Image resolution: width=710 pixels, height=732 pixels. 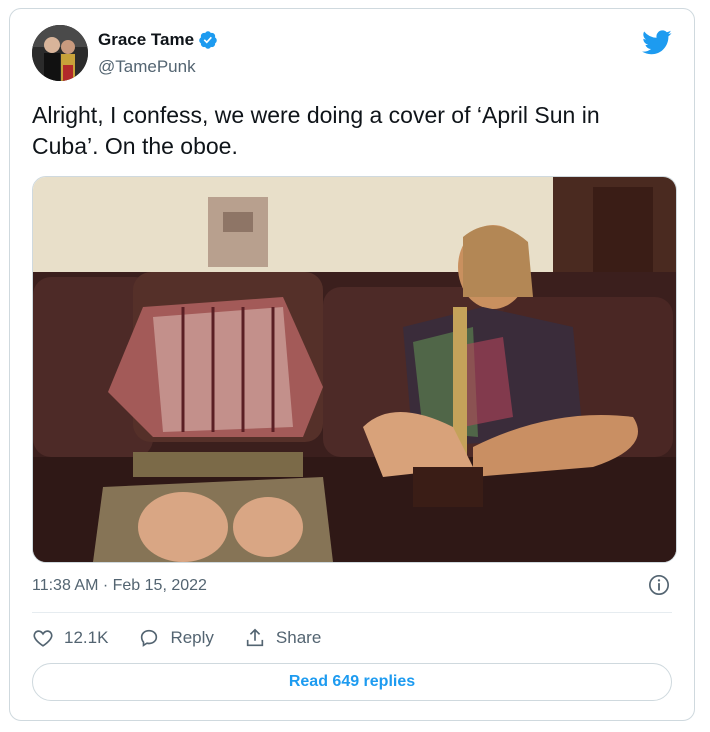 I want to click on avatar, so click(x=60, y=53).